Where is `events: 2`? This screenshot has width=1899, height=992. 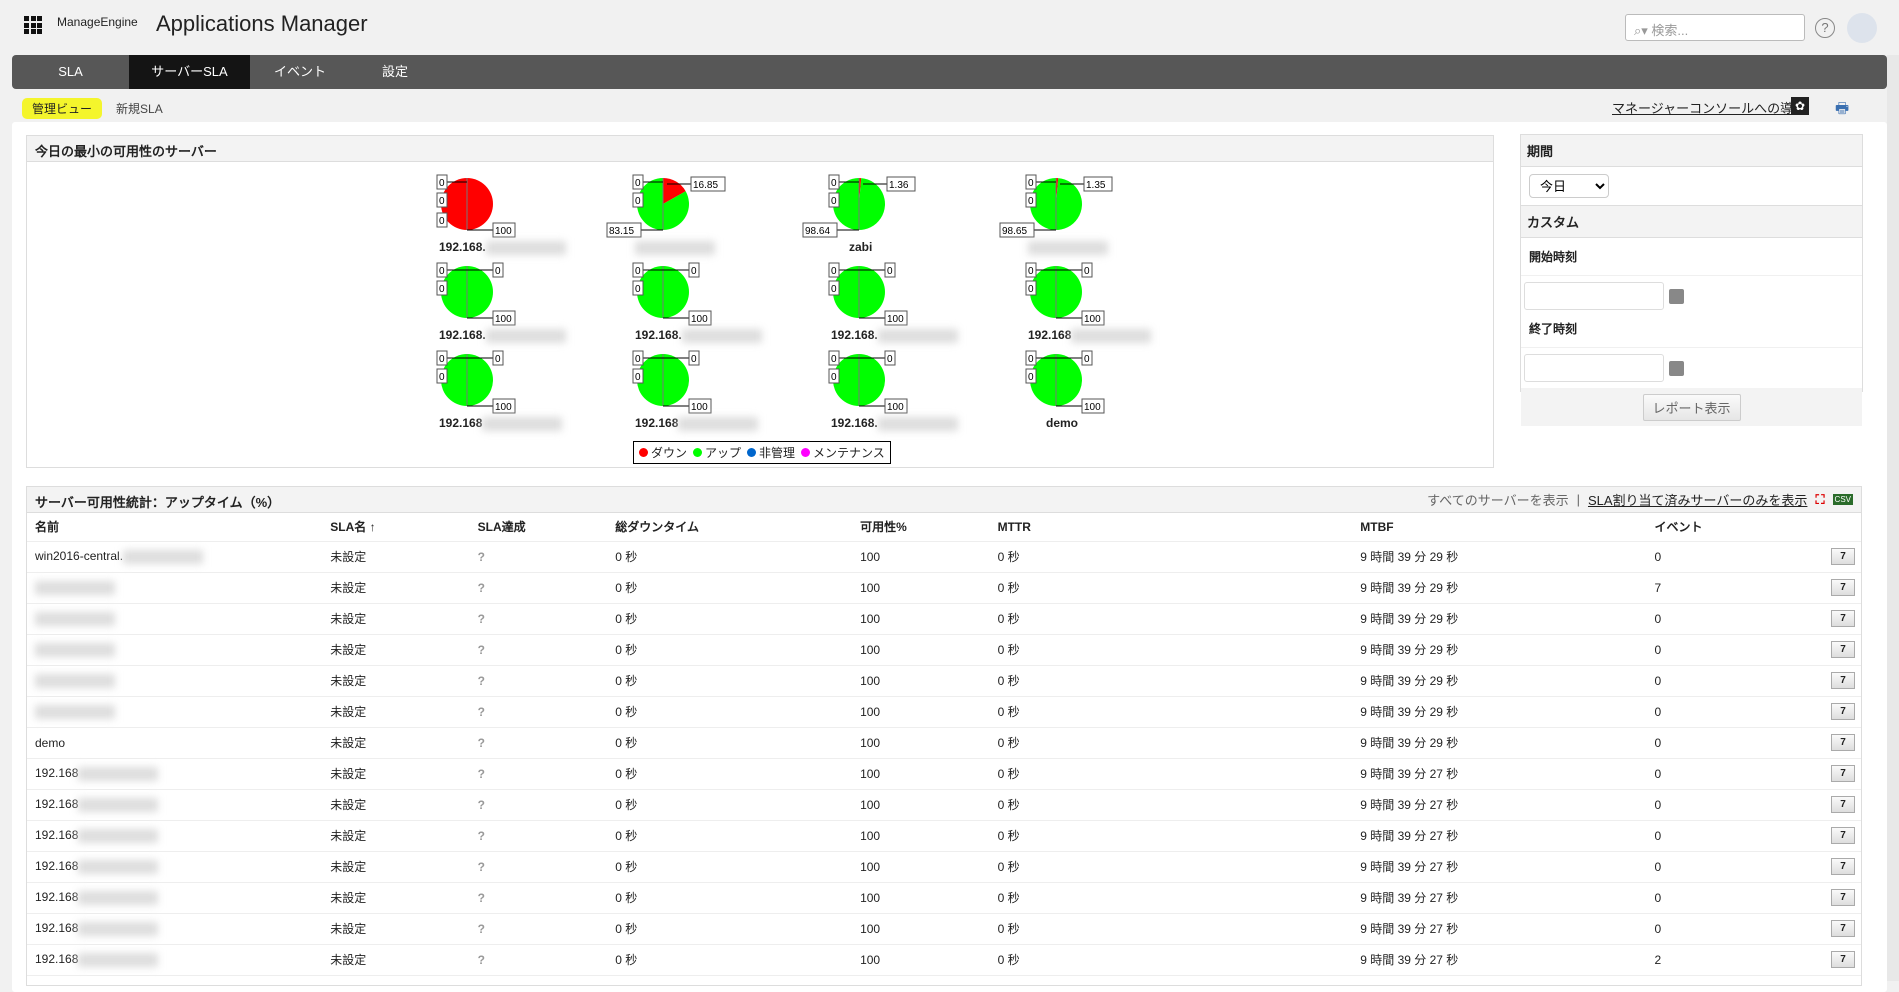 events: 2 is located at coordinates (1734, 960).